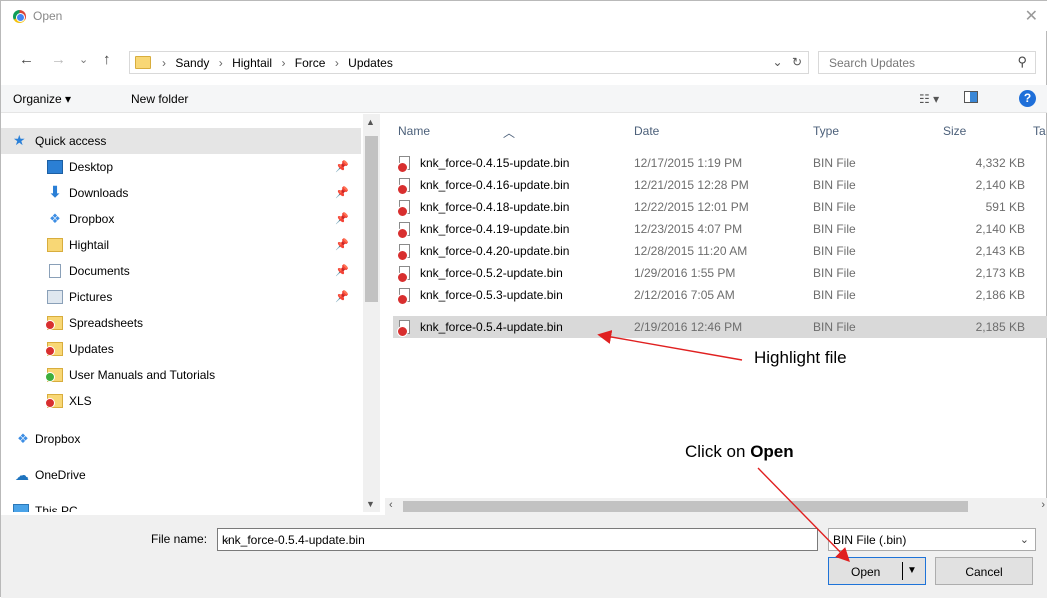 The image size is (1047, 598). What do you see at coordinates (691, 207) in the screenshot?
I see `file-date: 12/22/2015 12:01 PM` at bounding box center [691, 207].